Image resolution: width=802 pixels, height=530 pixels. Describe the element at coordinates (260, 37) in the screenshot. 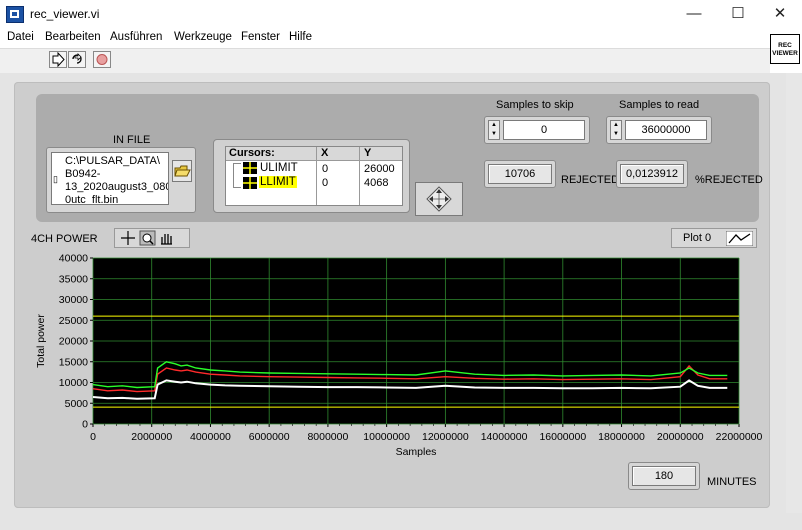

I see `menu-fenster: Fenster` at that location.